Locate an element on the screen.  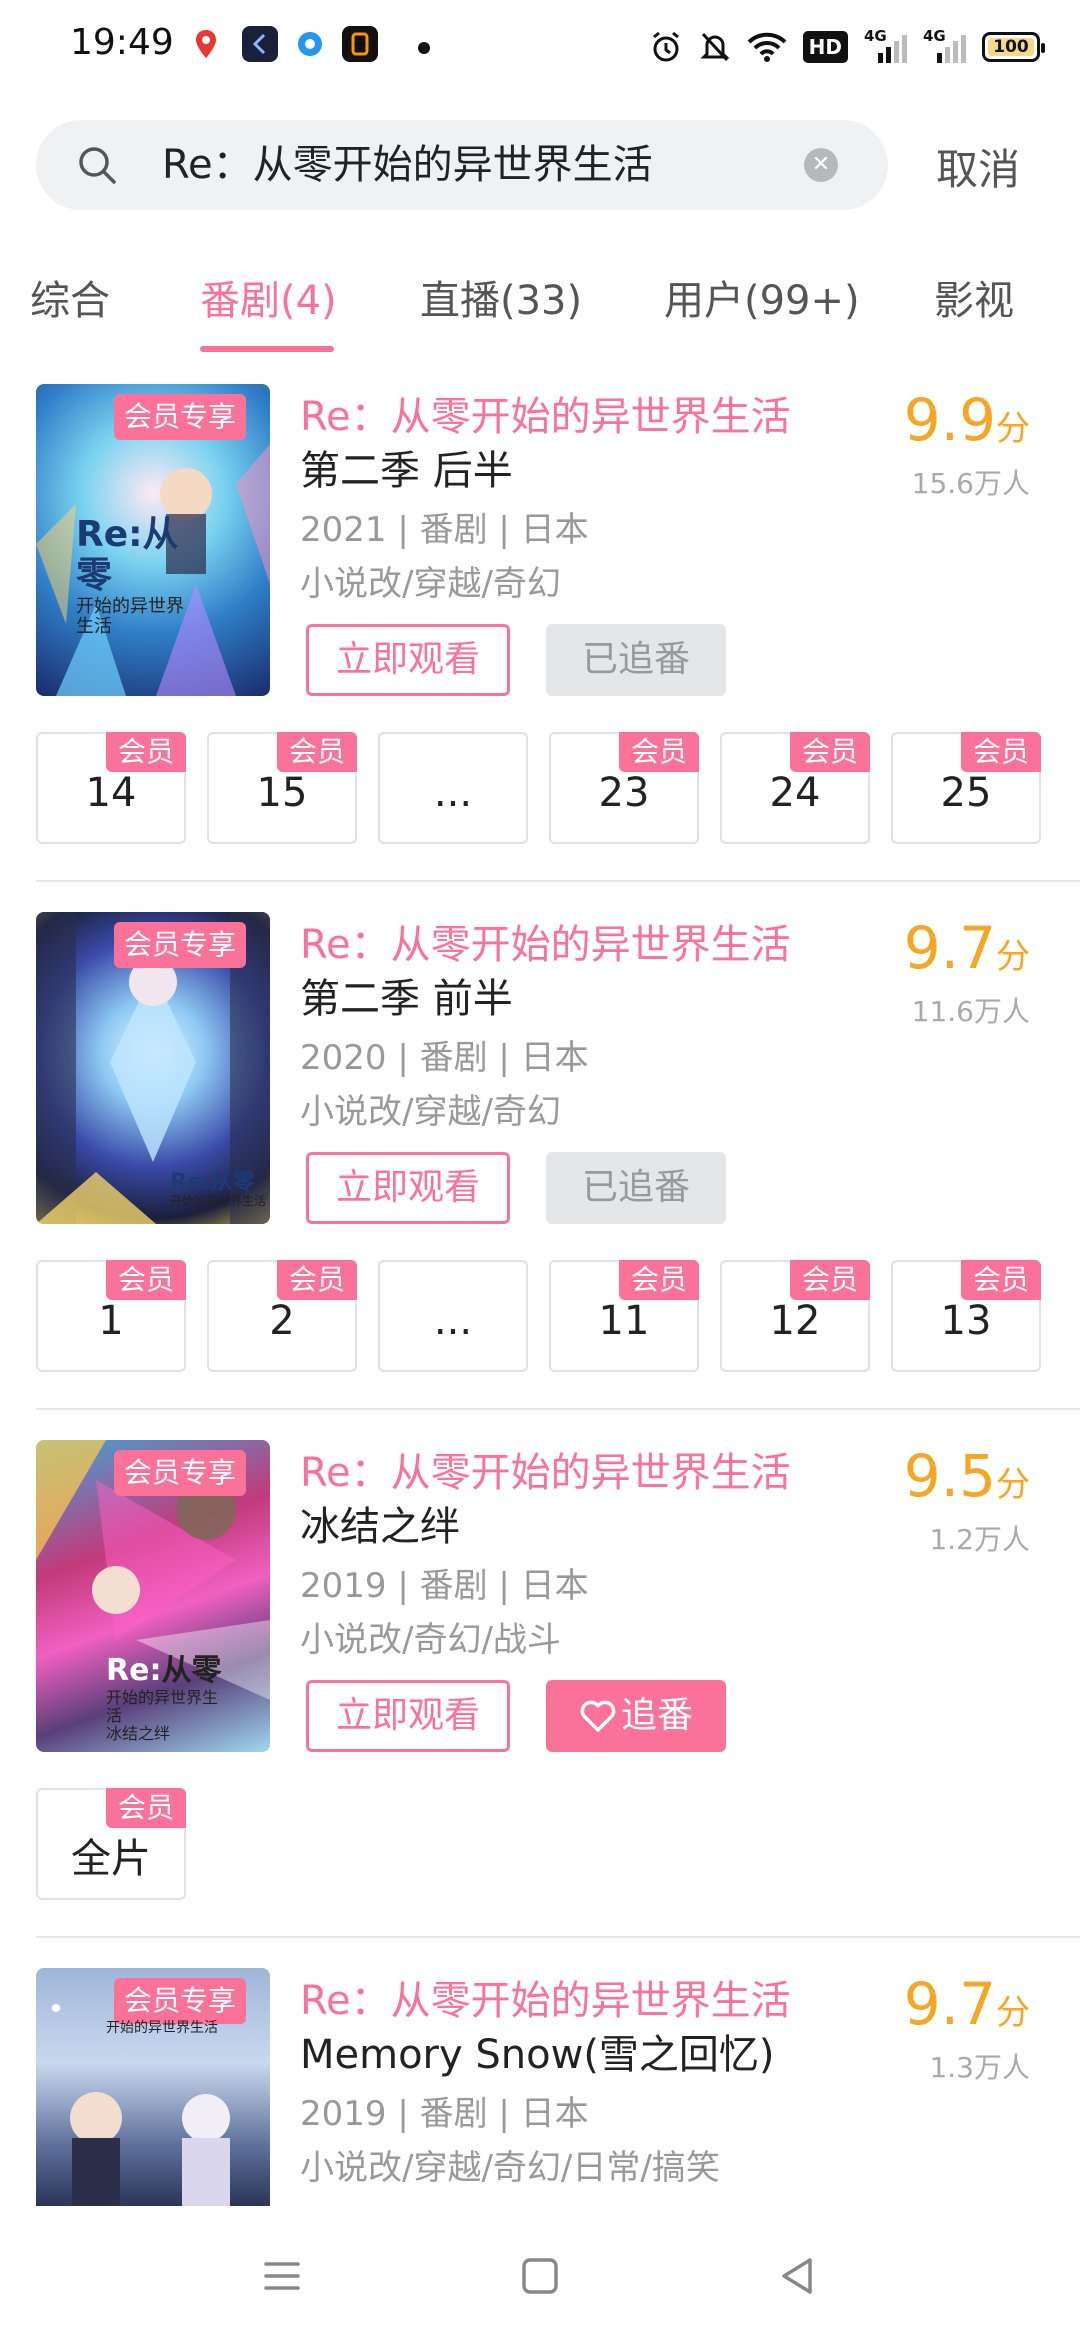
episode-number: 1 is located at coordinates (111, 1321).